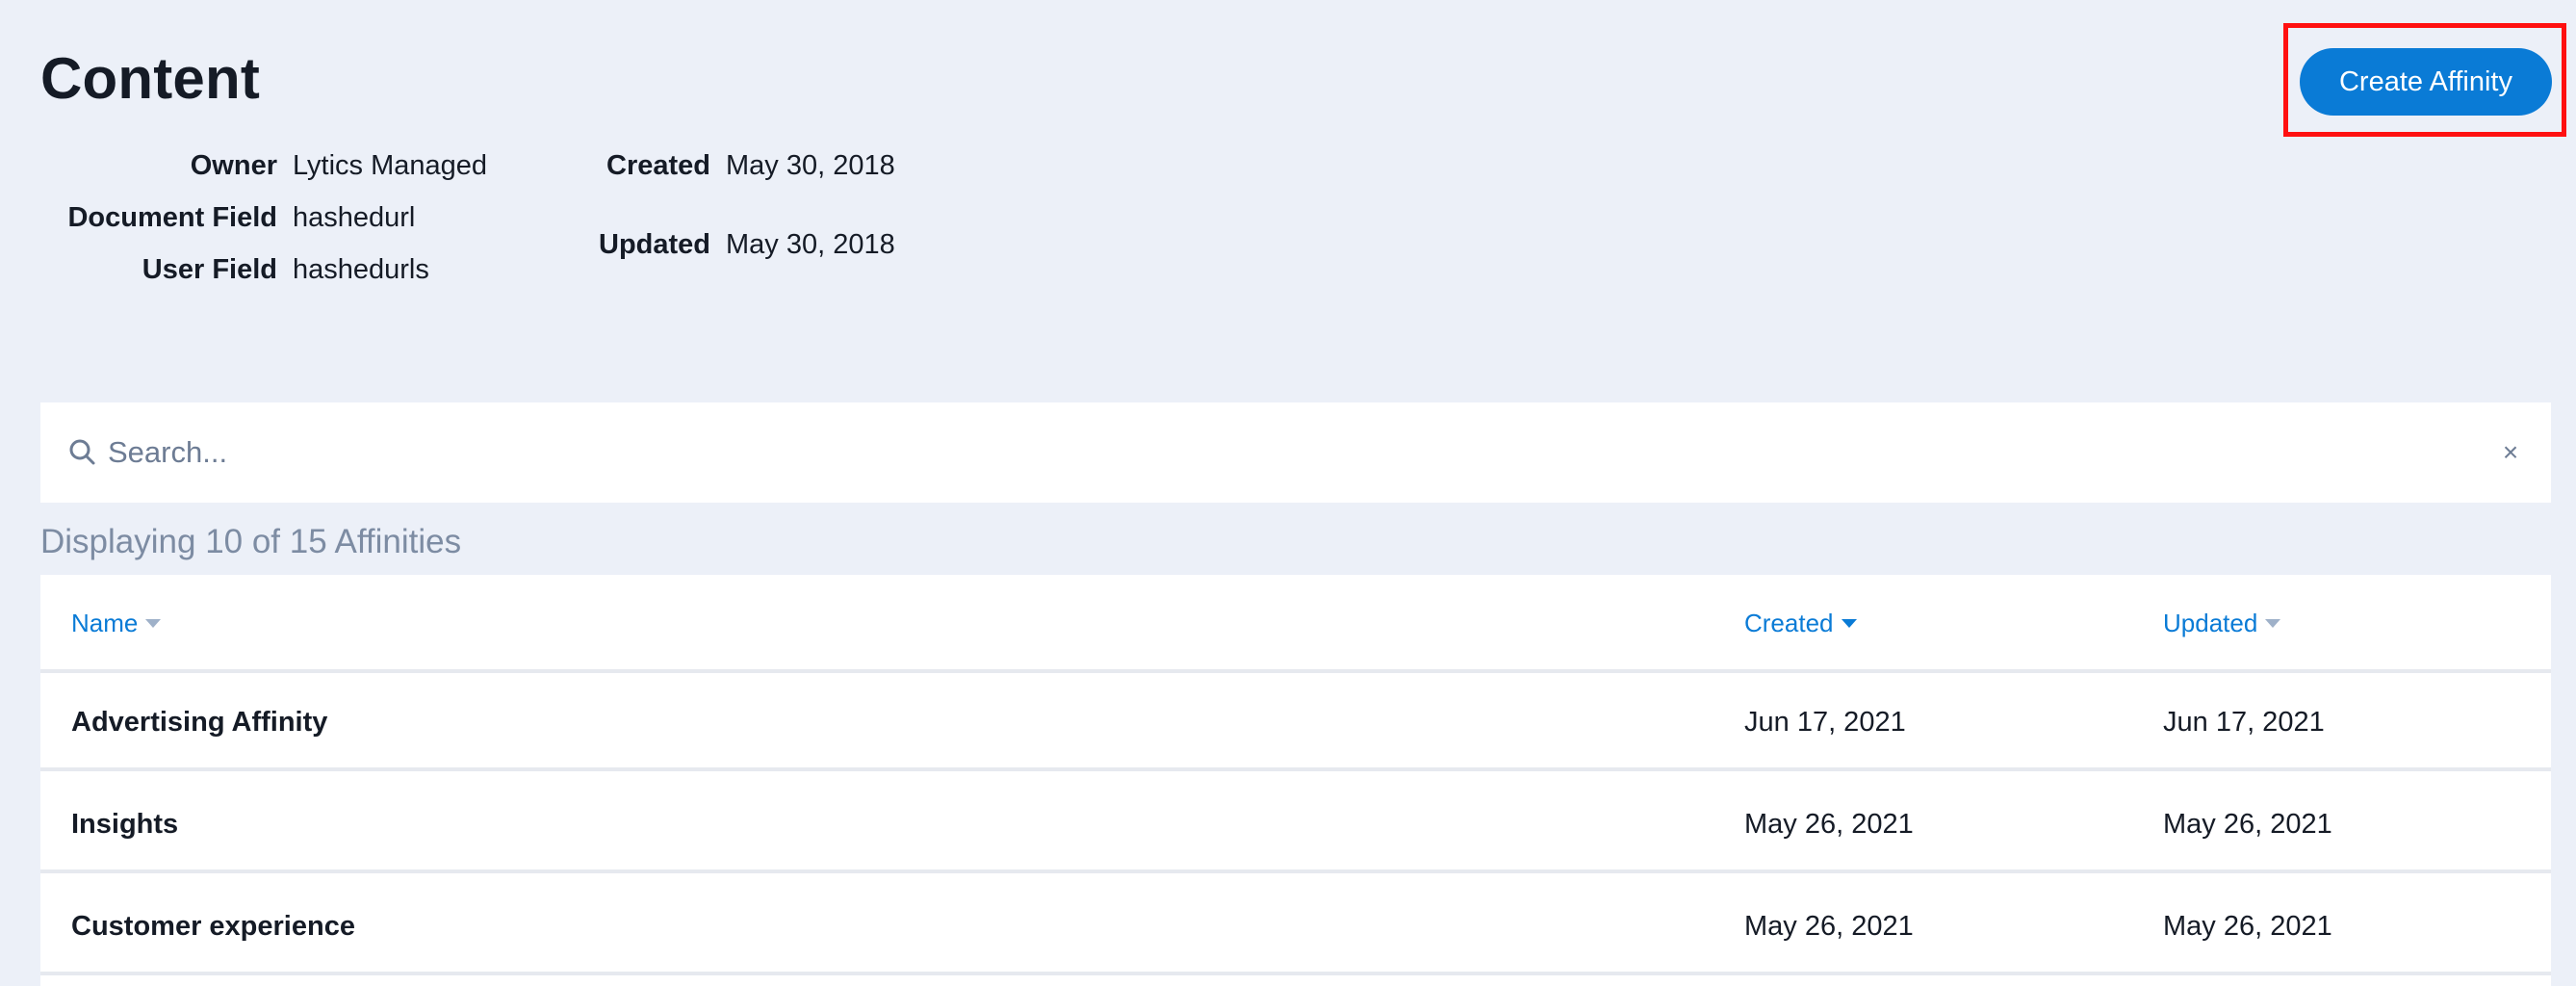  I want to click on clear-search-icon: ×, so click(2510, 452).